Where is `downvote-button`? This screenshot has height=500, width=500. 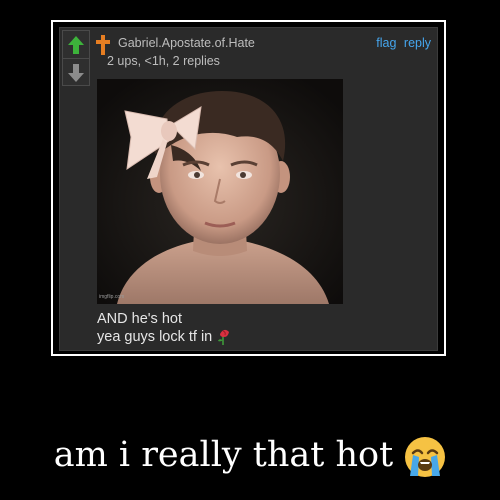 downvote-button is located at coordinates (76, 72).